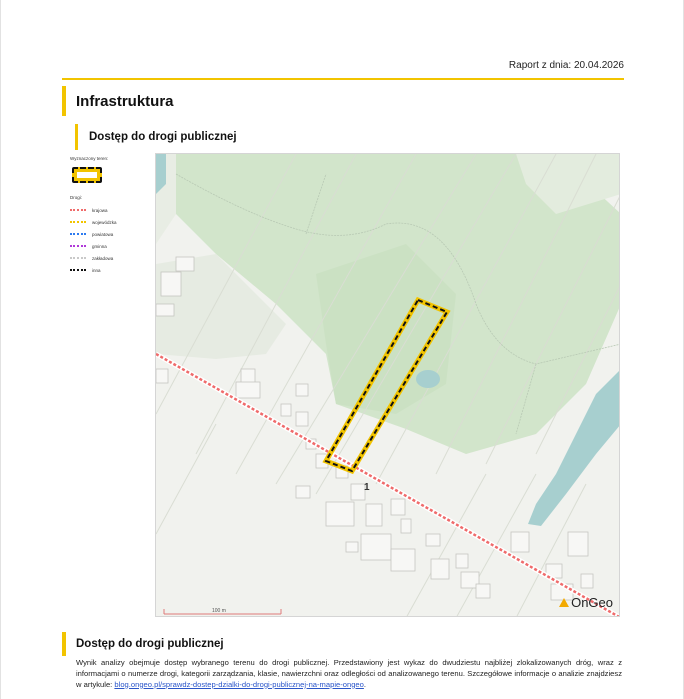  I want to click on ongeo-logo-icon, so click(564, 602).